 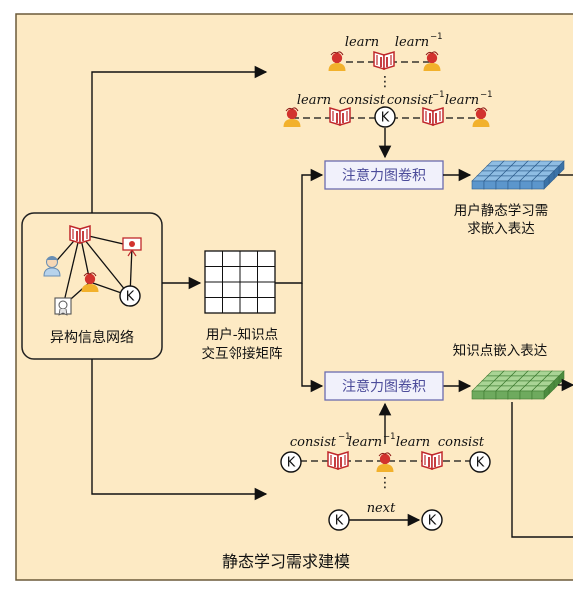 What do you see at coordinates (438, 95) in the screenshot?
I see `top-path2-sup3: −1` at bounding box center [438, 95].